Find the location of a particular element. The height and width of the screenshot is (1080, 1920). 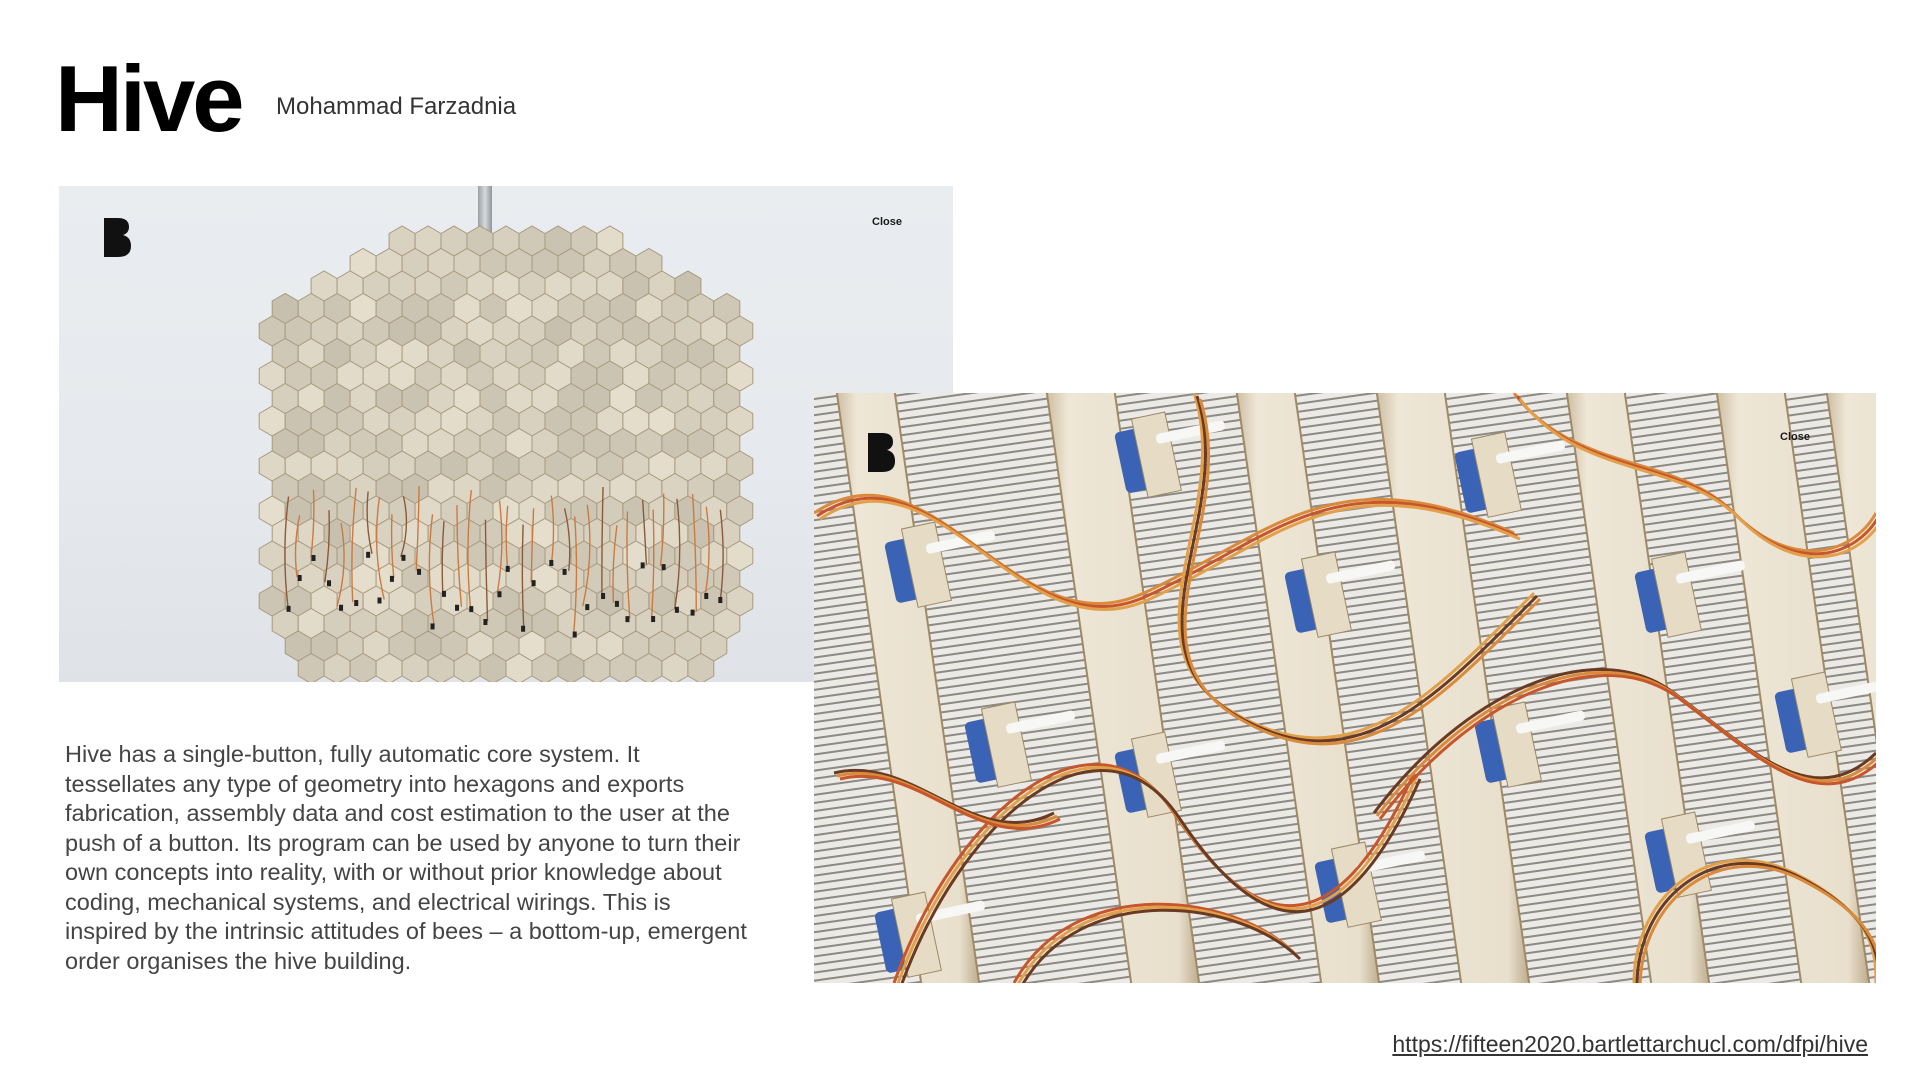

author-name: Mohammad Farzadnia is located at coordinates (396, 107).